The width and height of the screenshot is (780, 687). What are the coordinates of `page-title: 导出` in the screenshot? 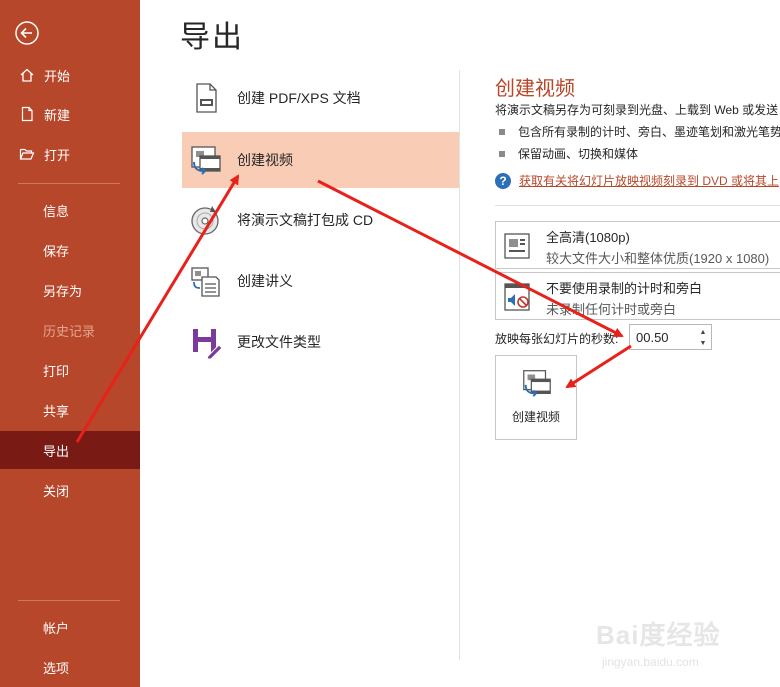 It's located at (212, 37).